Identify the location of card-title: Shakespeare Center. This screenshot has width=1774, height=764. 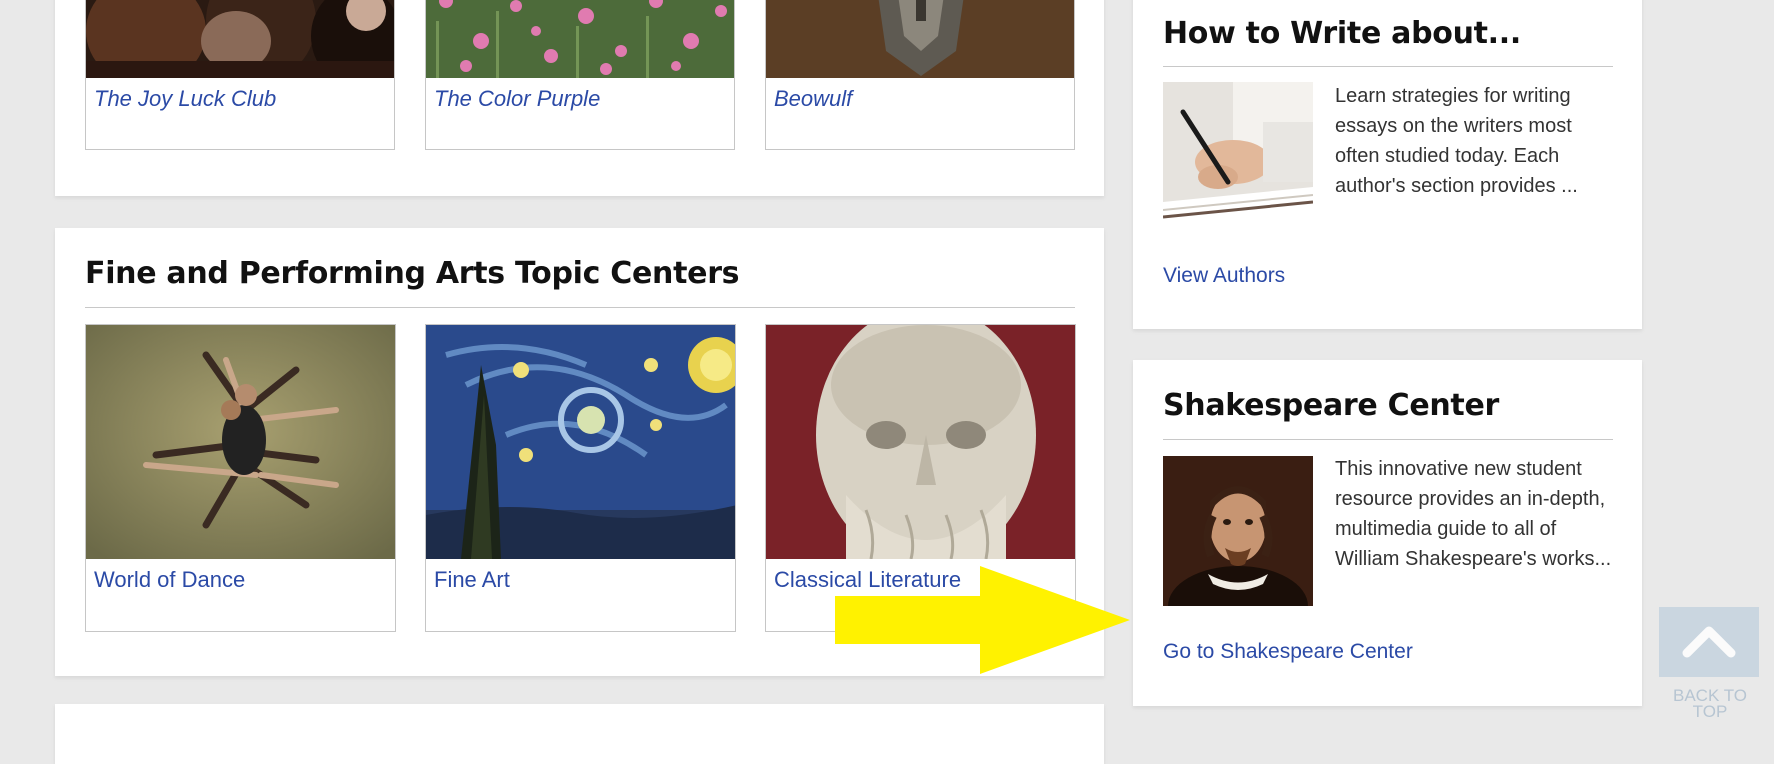
(1331, 405).